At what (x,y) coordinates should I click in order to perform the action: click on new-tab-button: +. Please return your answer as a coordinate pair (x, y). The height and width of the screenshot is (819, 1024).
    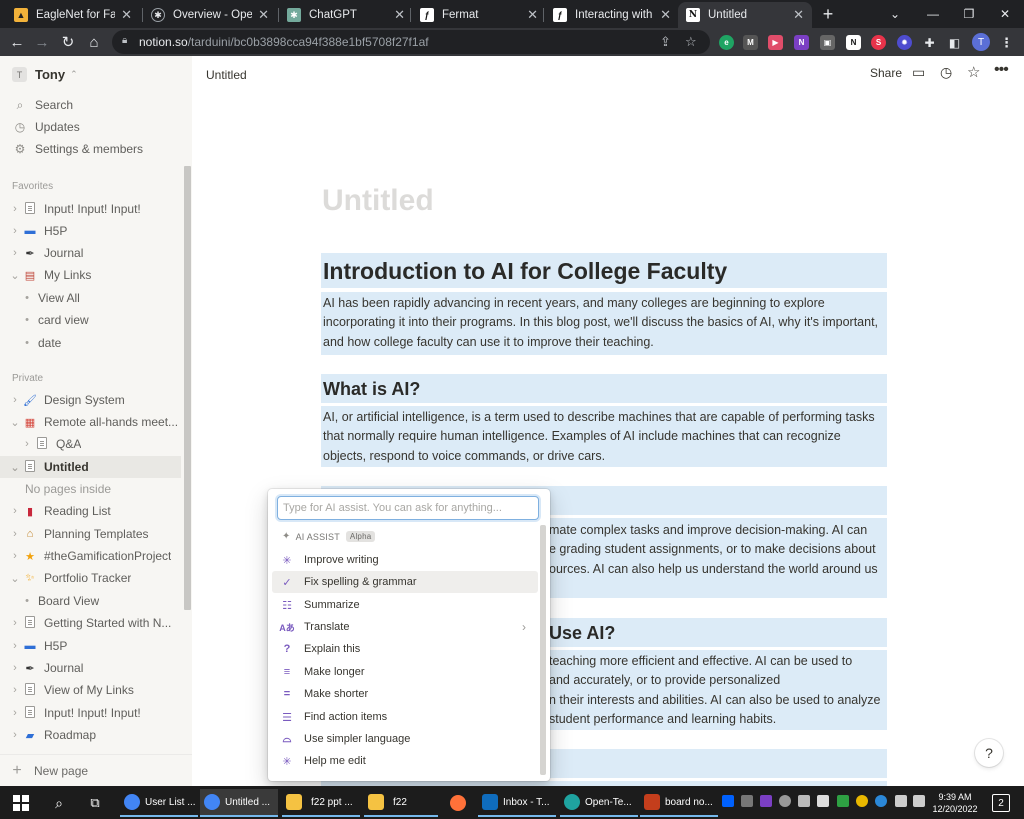
    Looking at the image, I should click on (828, 14).